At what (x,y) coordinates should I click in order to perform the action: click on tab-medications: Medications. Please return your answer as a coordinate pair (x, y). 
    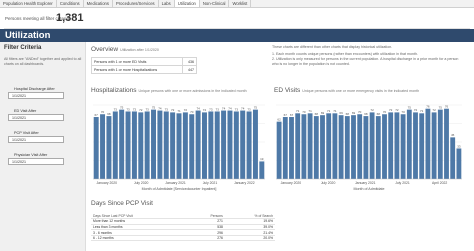
    Looking at the image, I should click on (98, 3).